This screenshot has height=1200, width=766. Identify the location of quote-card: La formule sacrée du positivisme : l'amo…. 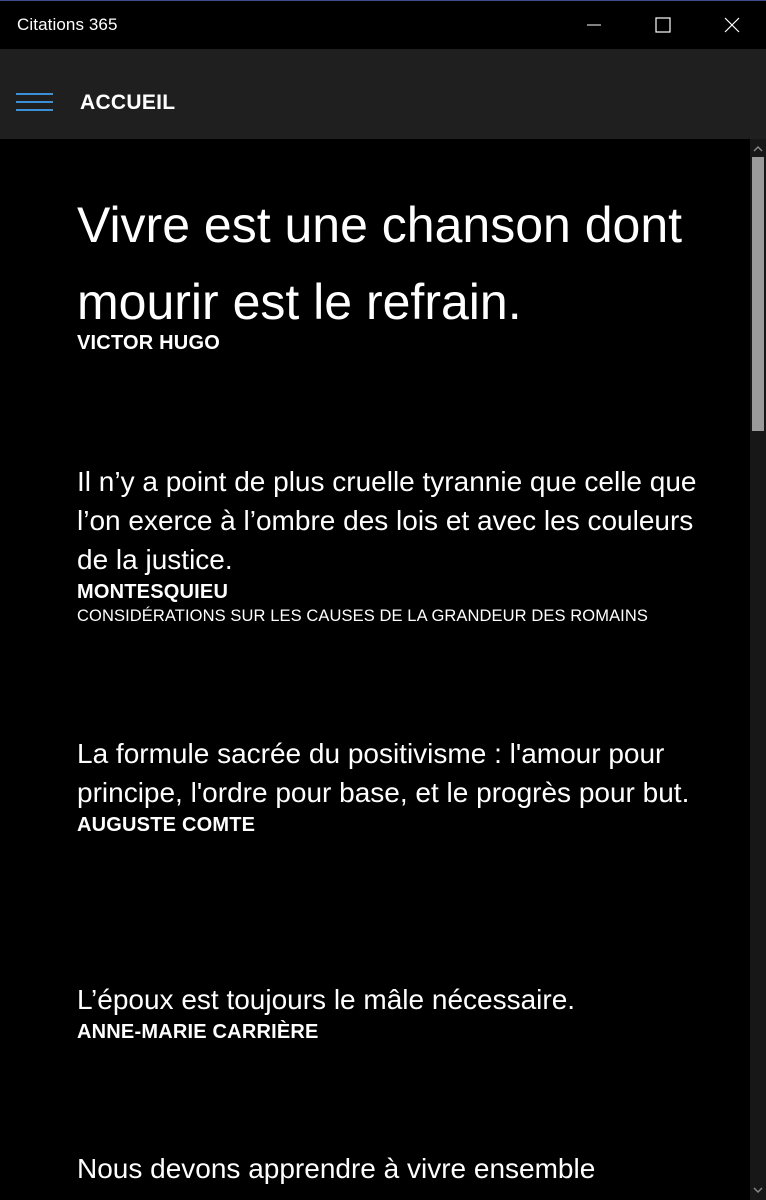
(397, 785).